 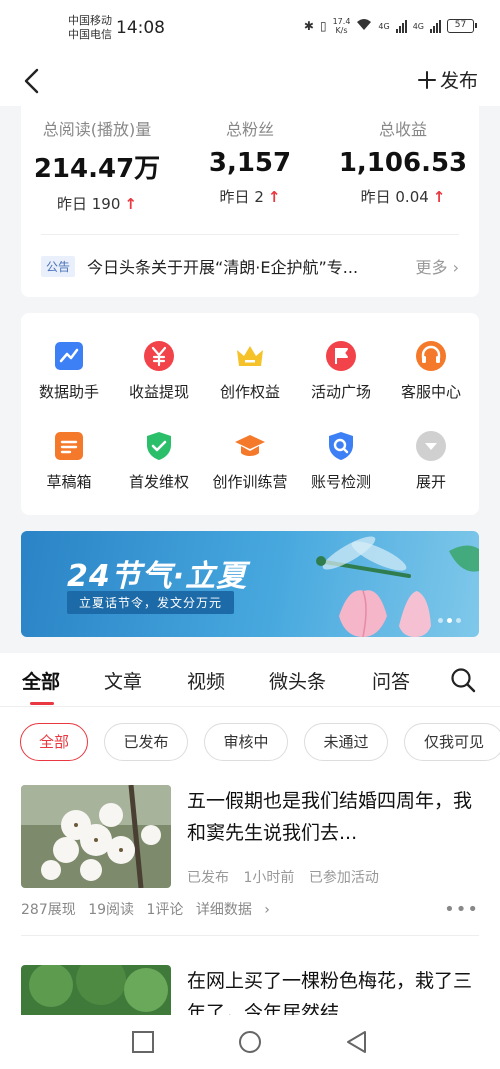 What do you see at coordinates (340, 392) in the screenshot?
I see `tool-label: 活动广场` at bounding box center [340, 392].